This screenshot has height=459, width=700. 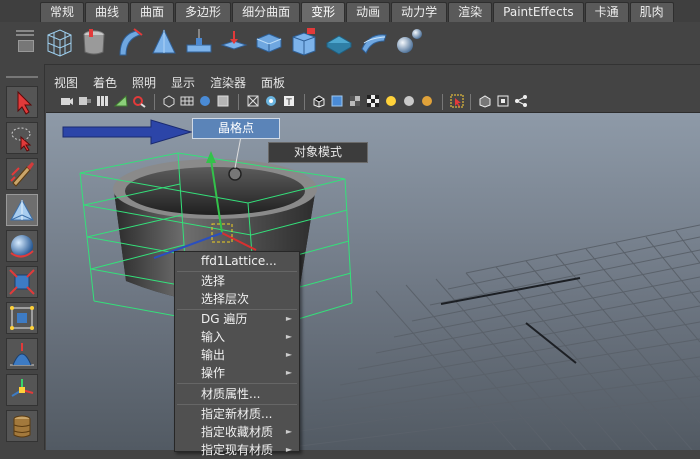 I want to click on universal-manipulator-icon, so click(x=22, y=318).